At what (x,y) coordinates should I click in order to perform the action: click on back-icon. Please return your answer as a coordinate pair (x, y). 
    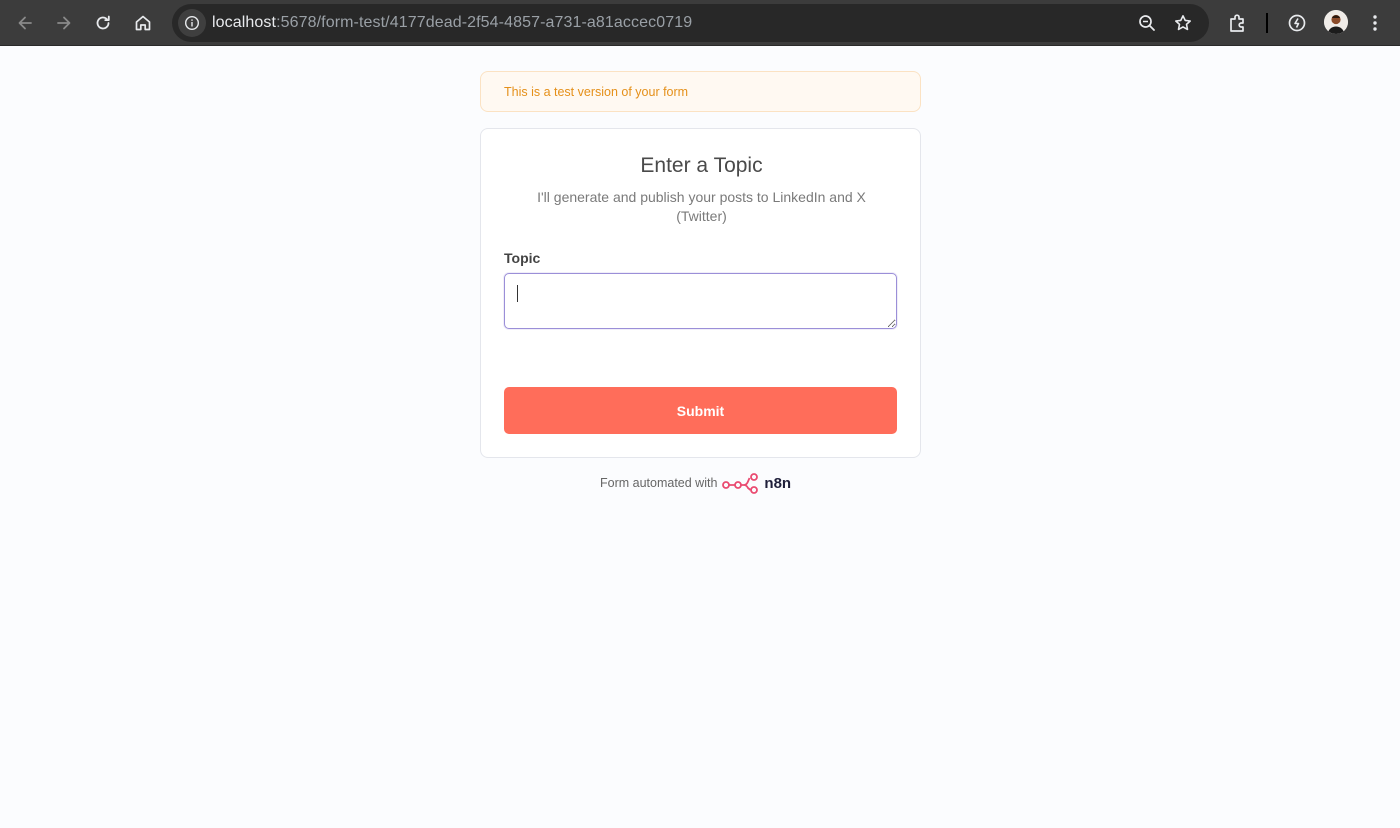
    Looking at the image, I should click on (25, 23).